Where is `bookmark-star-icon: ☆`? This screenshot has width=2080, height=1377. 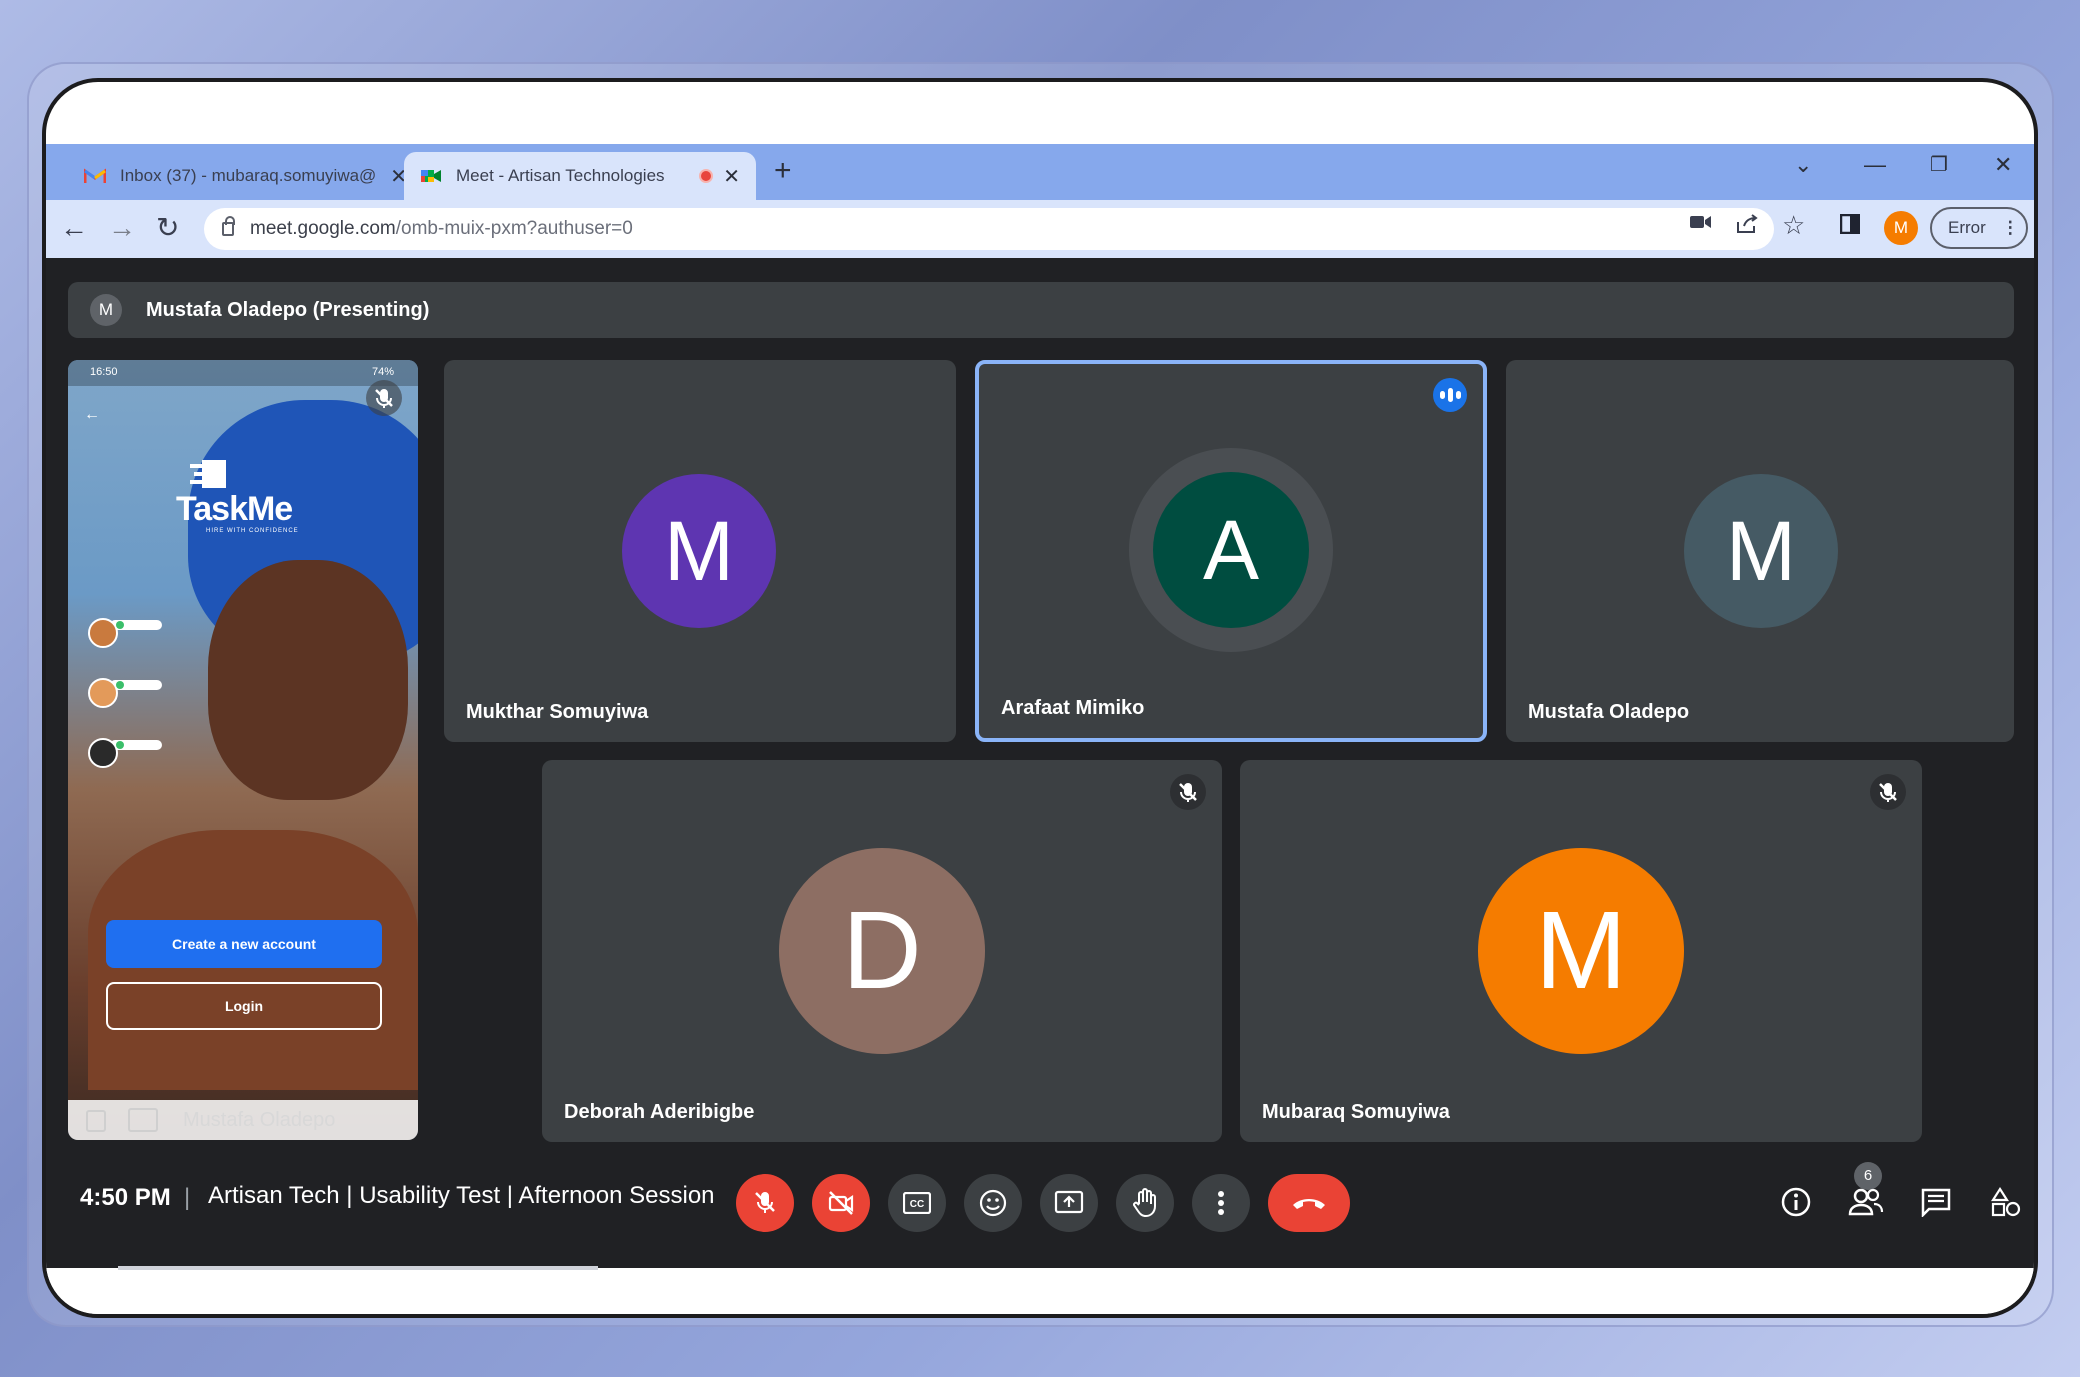 bookmark-star-icon: ☆ is located at coordinates (1793, 225).